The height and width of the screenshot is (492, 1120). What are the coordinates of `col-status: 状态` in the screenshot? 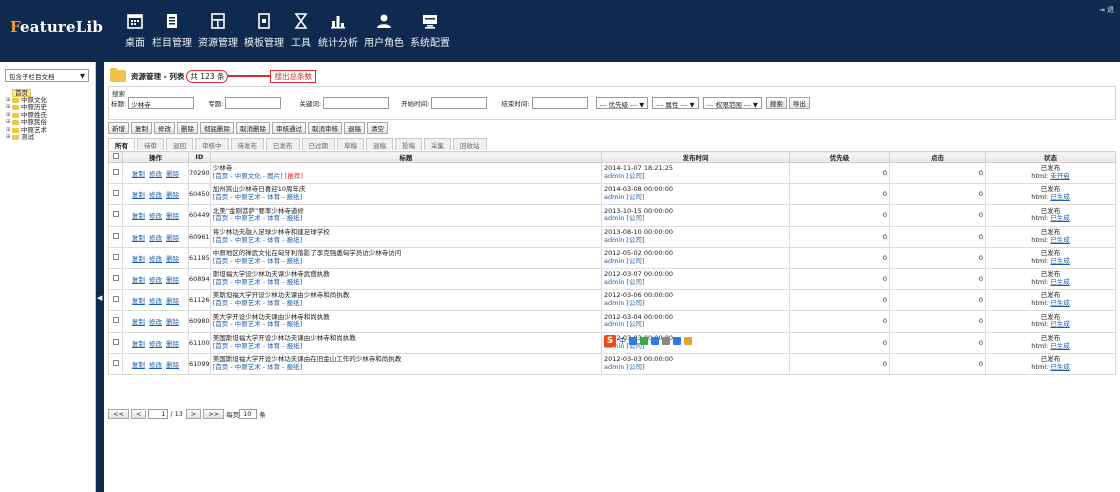 It's located at (1050, 157).